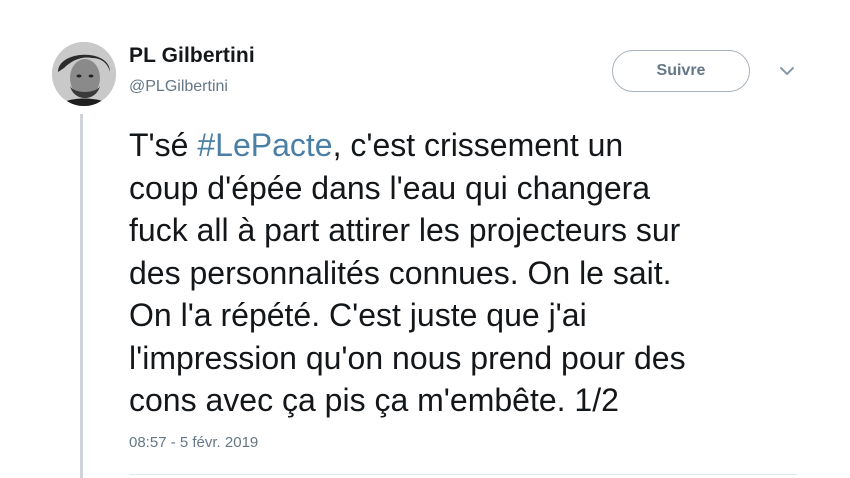  What do you see at coordinates (407, 357) in the screenshot?
I see `tweet-text-line: l'impression qu'on nous prend pour des` at bounding box center [407, 357].